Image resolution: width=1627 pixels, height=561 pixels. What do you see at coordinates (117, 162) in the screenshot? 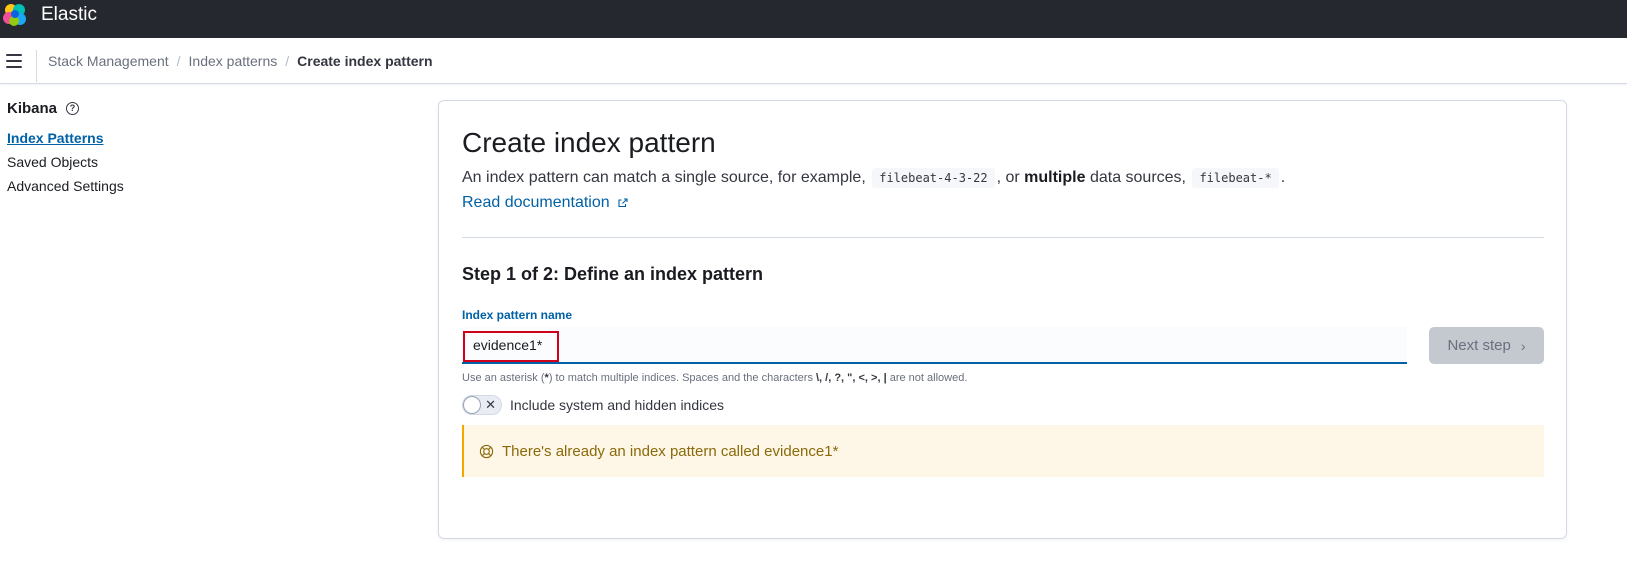
I see `sidebar-item-saved-objects: Saved Objects` at bounding box center [117, 162].